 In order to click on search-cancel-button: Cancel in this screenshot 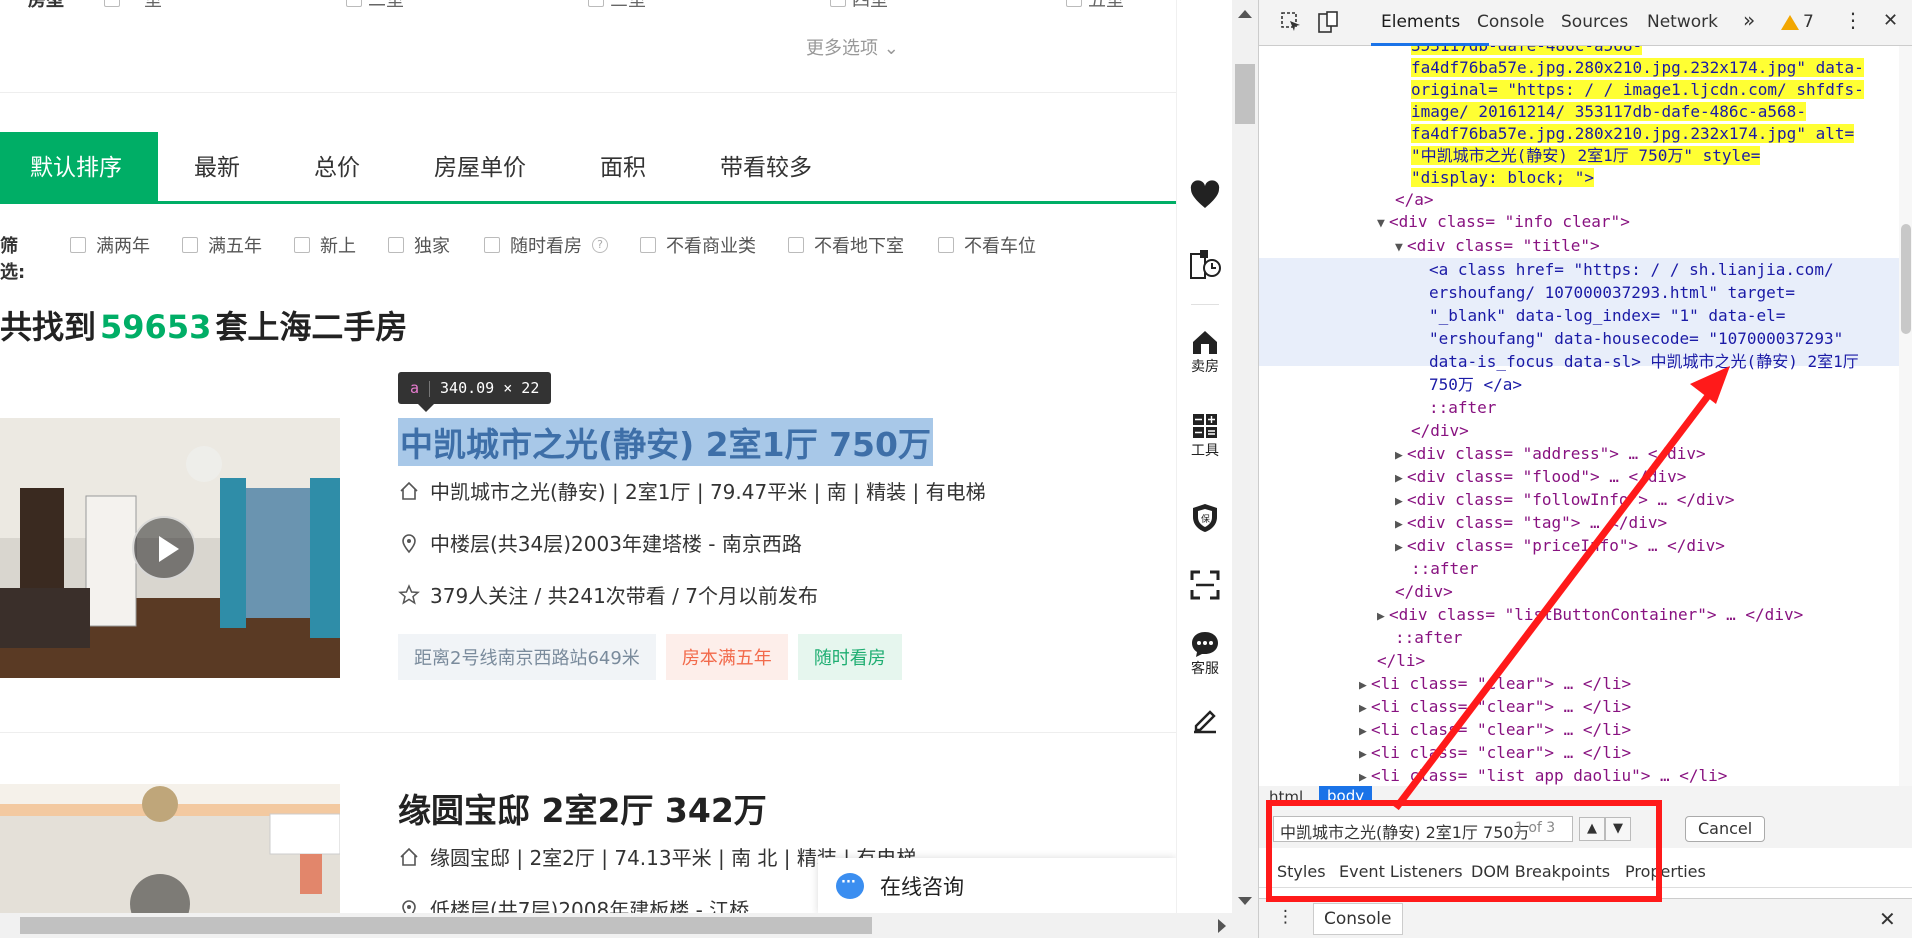, I will do `click(1725, 829)`.